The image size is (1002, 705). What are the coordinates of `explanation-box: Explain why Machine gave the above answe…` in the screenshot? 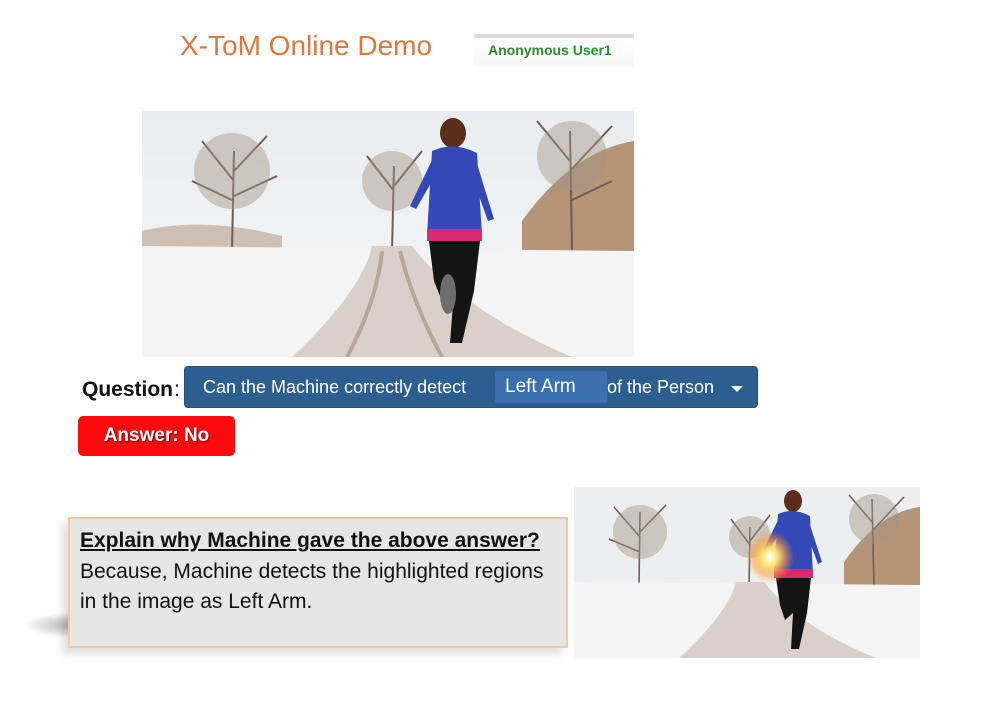 It's located at (318, 582).